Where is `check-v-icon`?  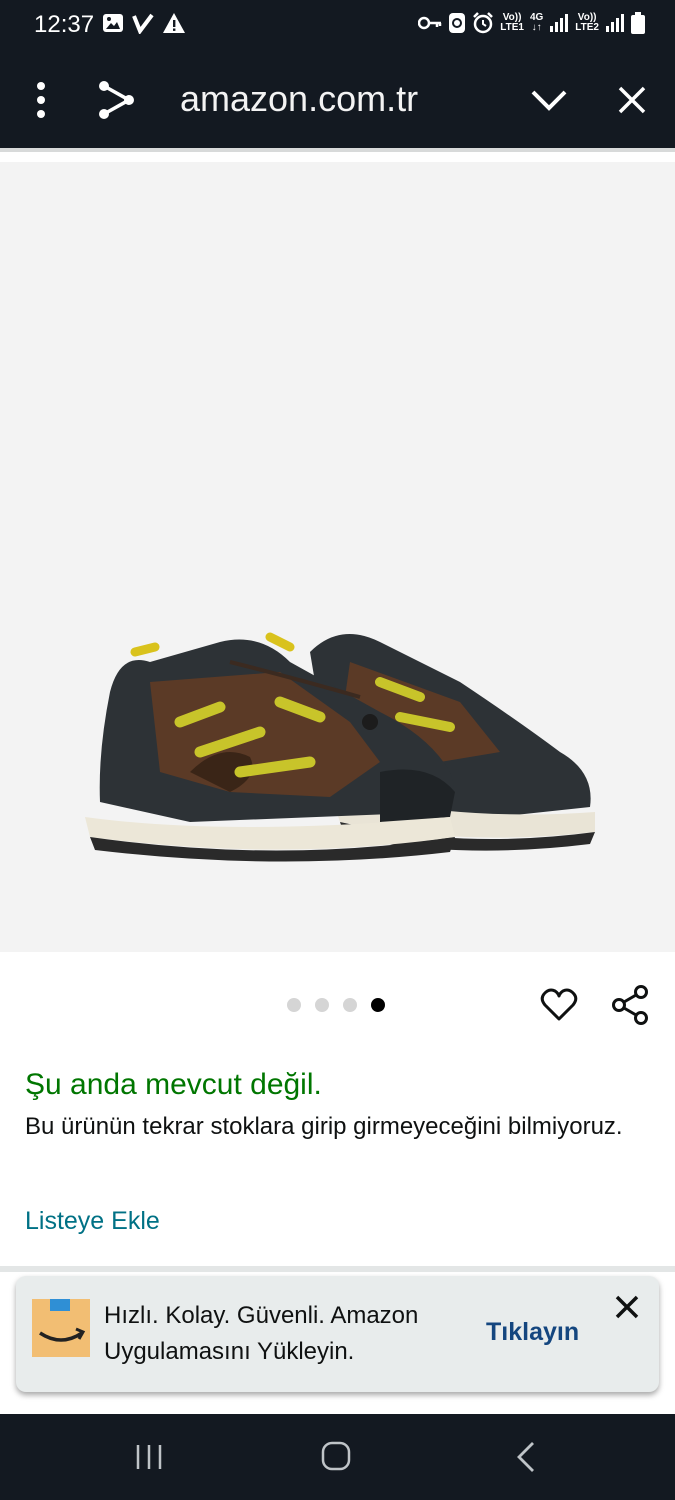 check-v-icon is located at coordinates (143, 23).